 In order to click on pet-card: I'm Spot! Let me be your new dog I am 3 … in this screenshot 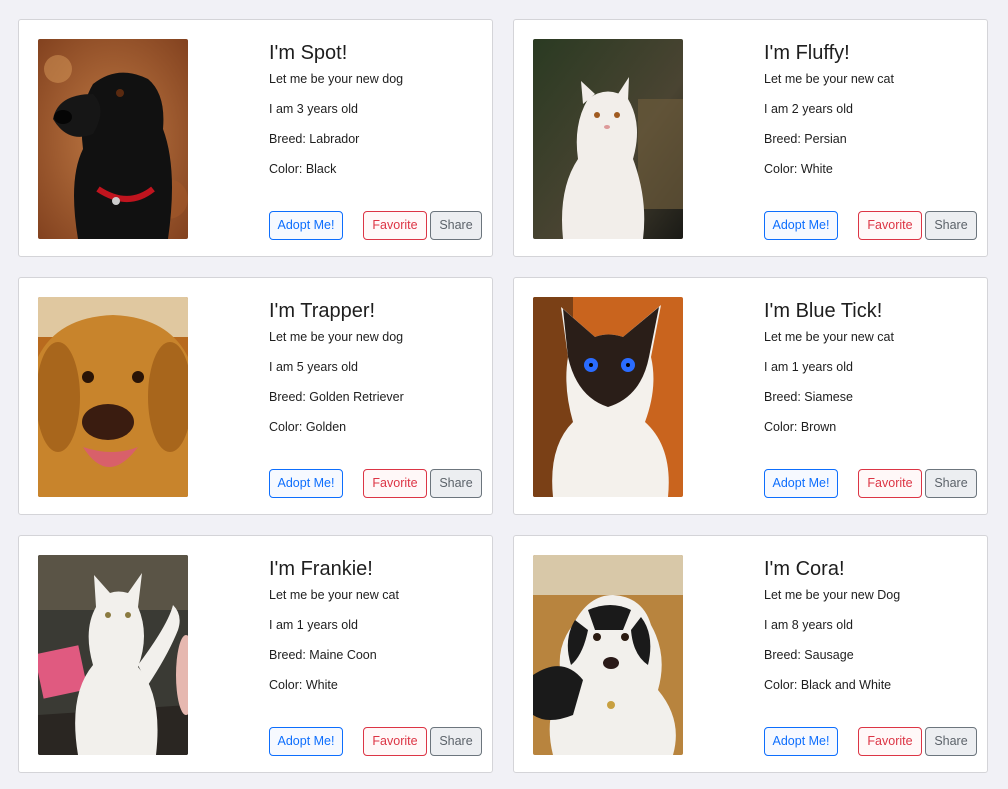, I will do `click(255, 138)`.